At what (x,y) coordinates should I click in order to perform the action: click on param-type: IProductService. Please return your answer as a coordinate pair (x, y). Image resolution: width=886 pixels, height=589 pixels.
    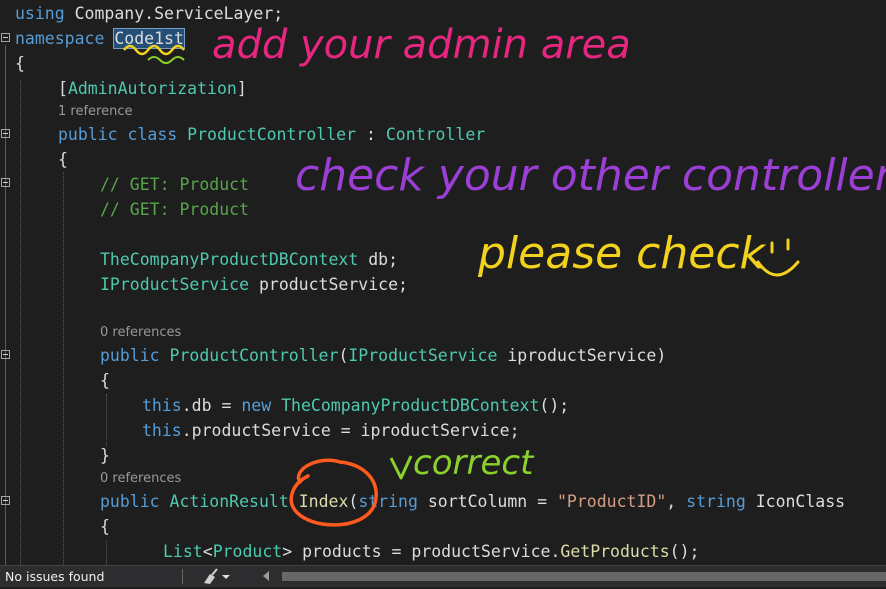
    Looking at the image, I should click on (423, 355).